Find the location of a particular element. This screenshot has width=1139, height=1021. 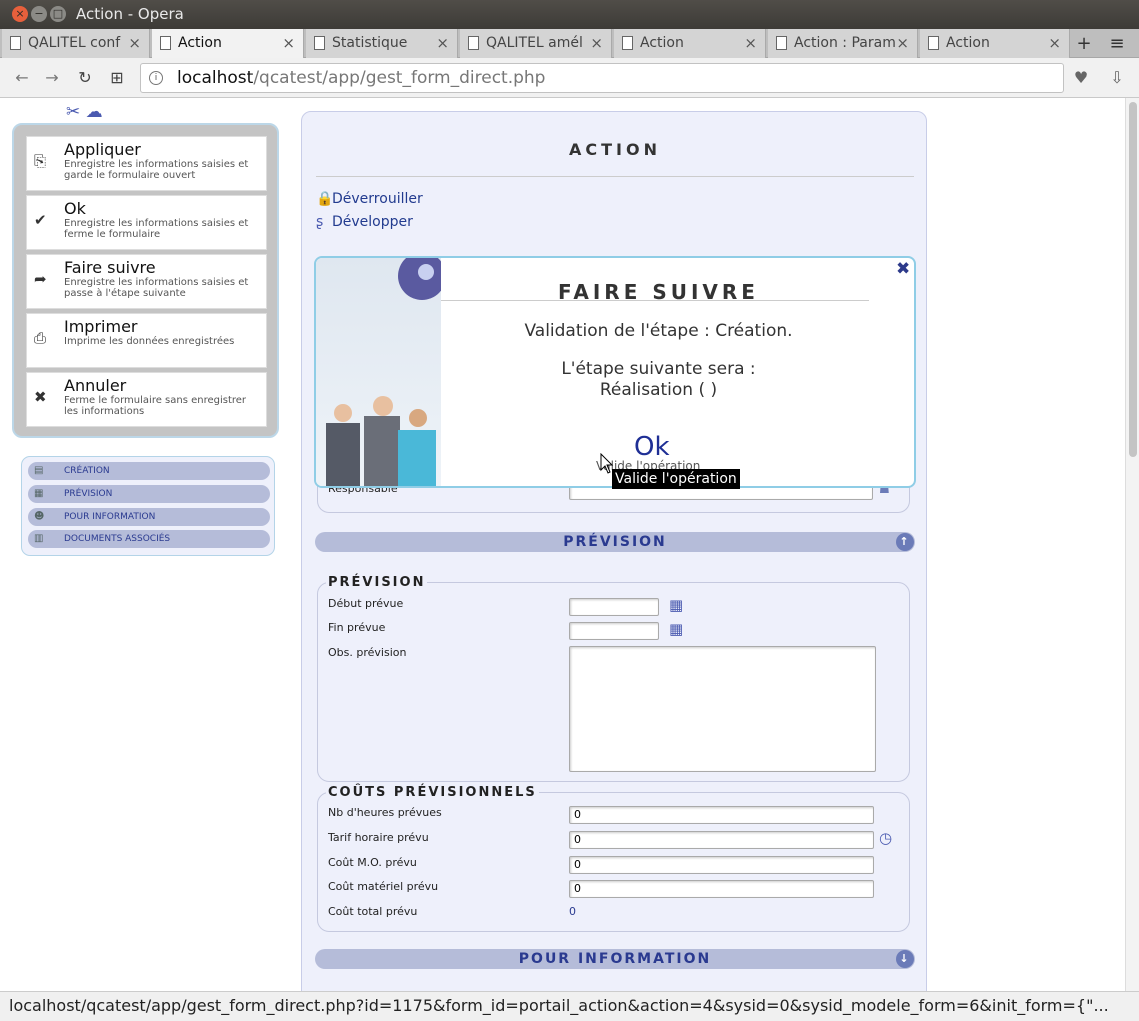

tab-label: Action : Param is located at coordinates (845, 43).